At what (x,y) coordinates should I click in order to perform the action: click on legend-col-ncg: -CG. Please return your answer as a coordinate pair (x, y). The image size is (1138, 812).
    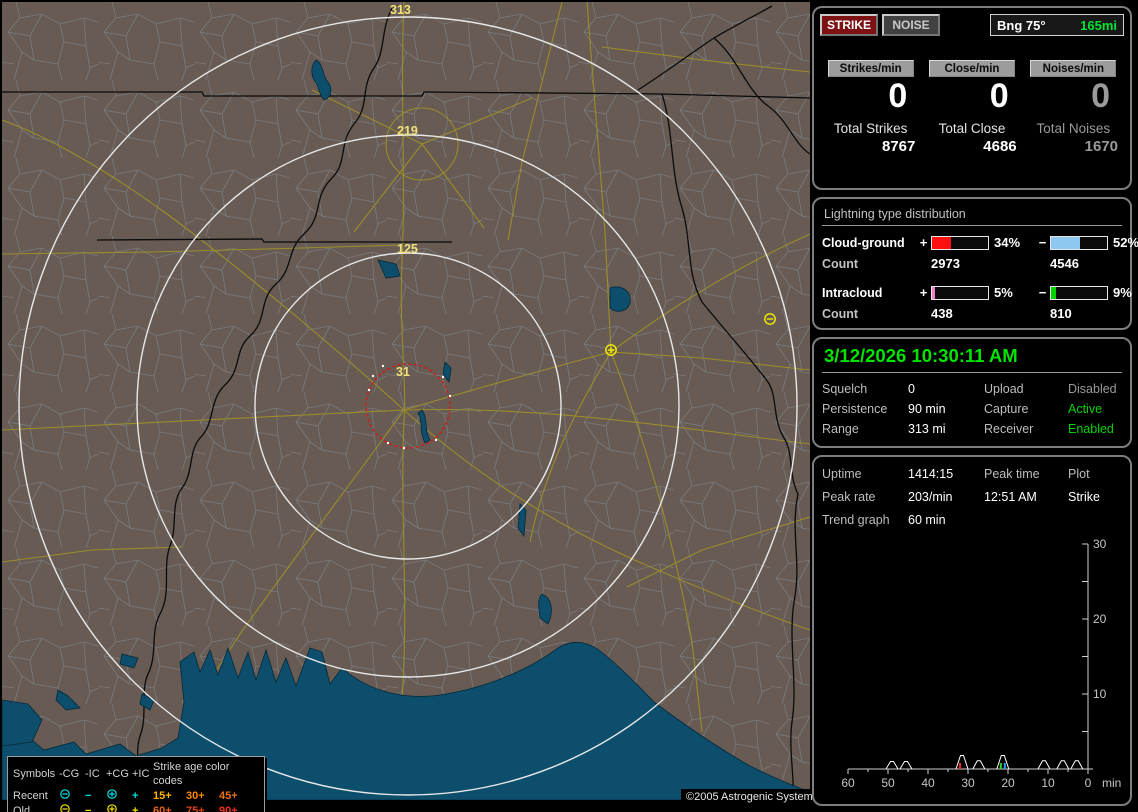
    Looking at the image, I should click on (69, 774).